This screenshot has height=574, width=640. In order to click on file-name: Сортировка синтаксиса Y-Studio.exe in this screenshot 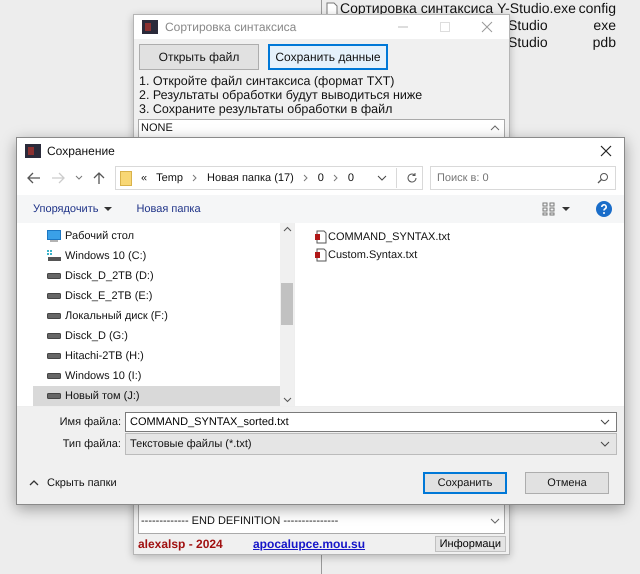, I will do `click(458, 8)`.